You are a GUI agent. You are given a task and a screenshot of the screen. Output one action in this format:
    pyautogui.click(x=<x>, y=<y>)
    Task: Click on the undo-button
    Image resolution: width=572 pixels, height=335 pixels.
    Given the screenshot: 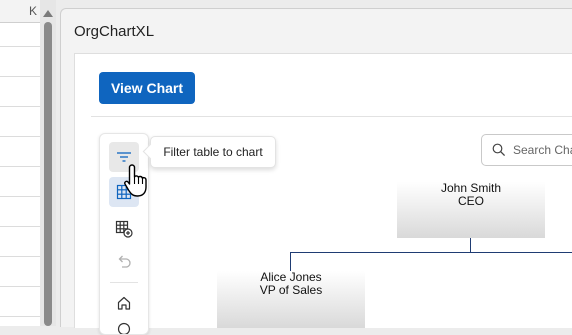 What is the action you would take?
    pyautogui.click(x=124, y=261)
    